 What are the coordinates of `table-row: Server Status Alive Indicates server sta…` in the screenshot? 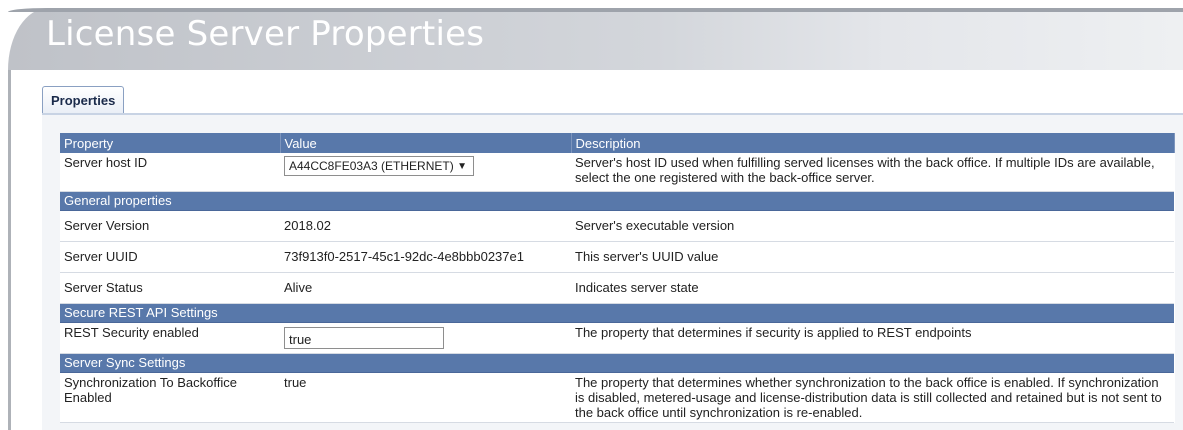 It's located at (617, 288).